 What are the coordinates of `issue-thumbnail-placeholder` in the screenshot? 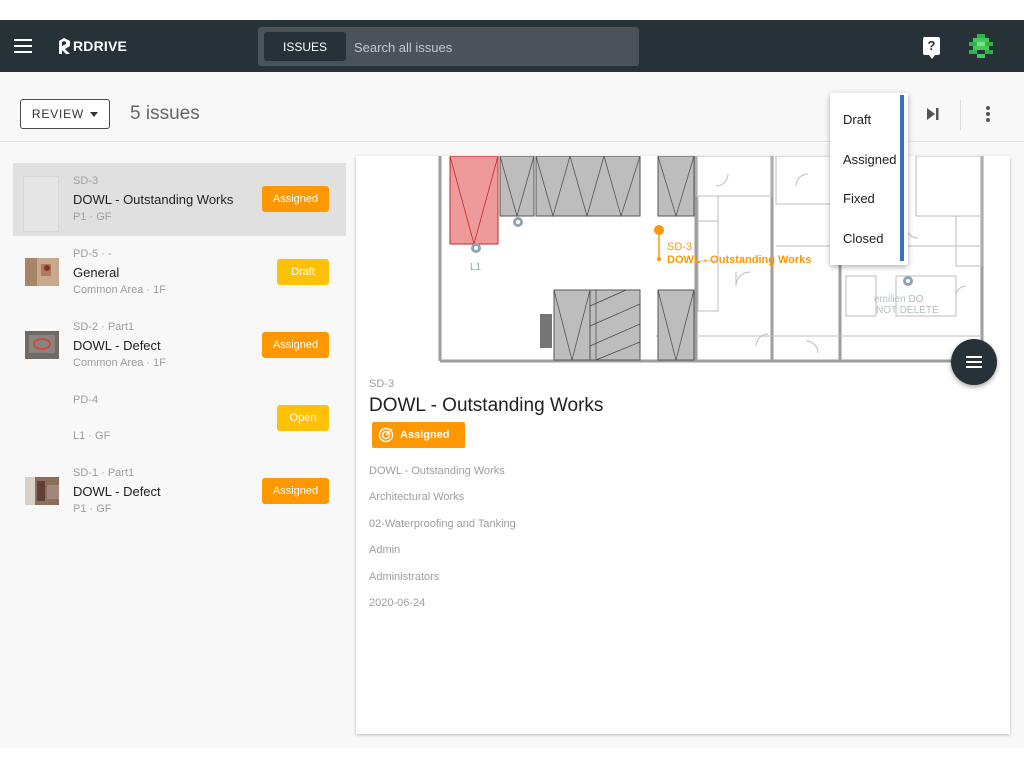 It's located at (41, 204).